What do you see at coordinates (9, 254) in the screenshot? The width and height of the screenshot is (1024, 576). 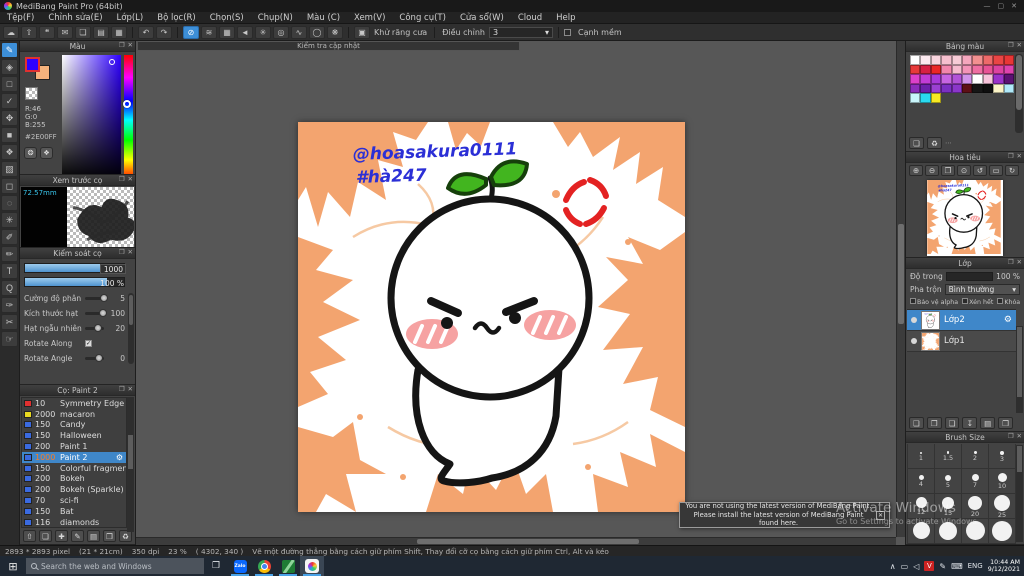 I see `select-eraser-tool: ✏` at bounding box center [9, 254].